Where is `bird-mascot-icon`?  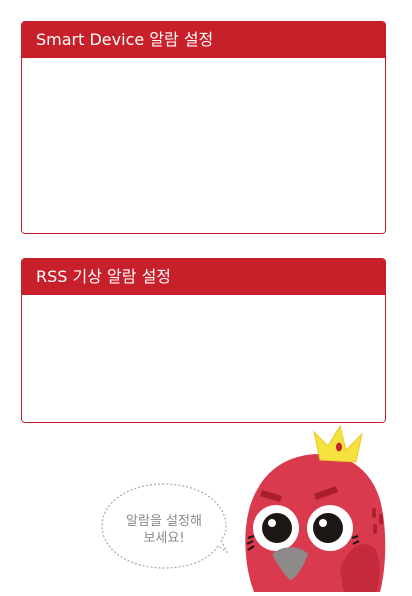
bird-mascot-icon is located at coordinates (312, 506).